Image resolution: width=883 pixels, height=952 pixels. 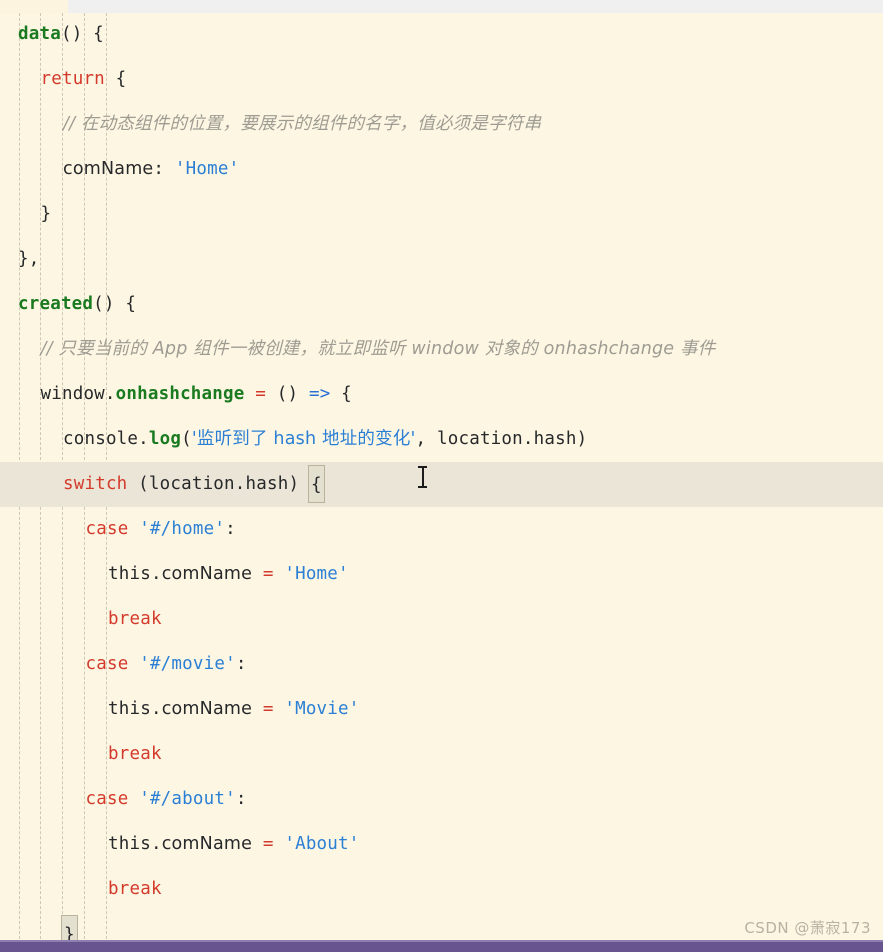 What do you see at coordinates (501, 439) in the screenshot?
I see `code-token-punct: , location.hash)` at bounding box center [501, 439].